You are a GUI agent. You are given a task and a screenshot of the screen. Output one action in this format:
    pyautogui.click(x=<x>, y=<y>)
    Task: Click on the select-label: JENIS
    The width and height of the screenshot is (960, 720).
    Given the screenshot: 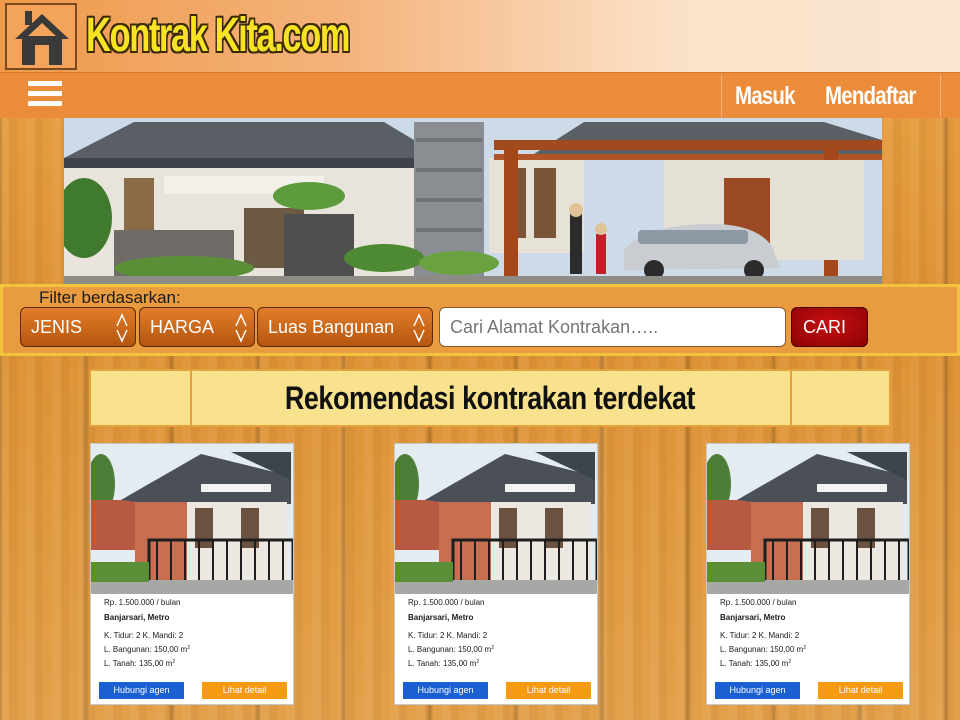 What is the action you would take?
    pyautogui.click(x=57, y=327)
    